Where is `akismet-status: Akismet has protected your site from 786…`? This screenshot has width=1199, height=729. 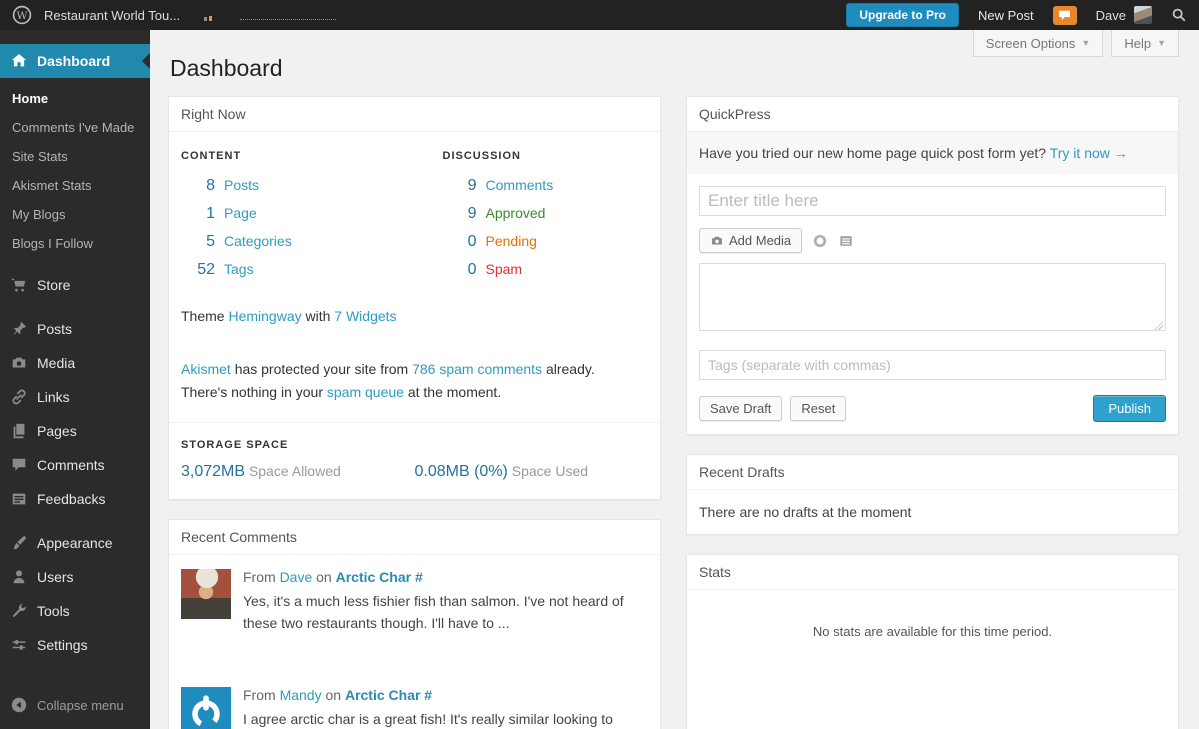
akismet-status: Akismet has protected your site from 786… is located at coordinates (414, 381).